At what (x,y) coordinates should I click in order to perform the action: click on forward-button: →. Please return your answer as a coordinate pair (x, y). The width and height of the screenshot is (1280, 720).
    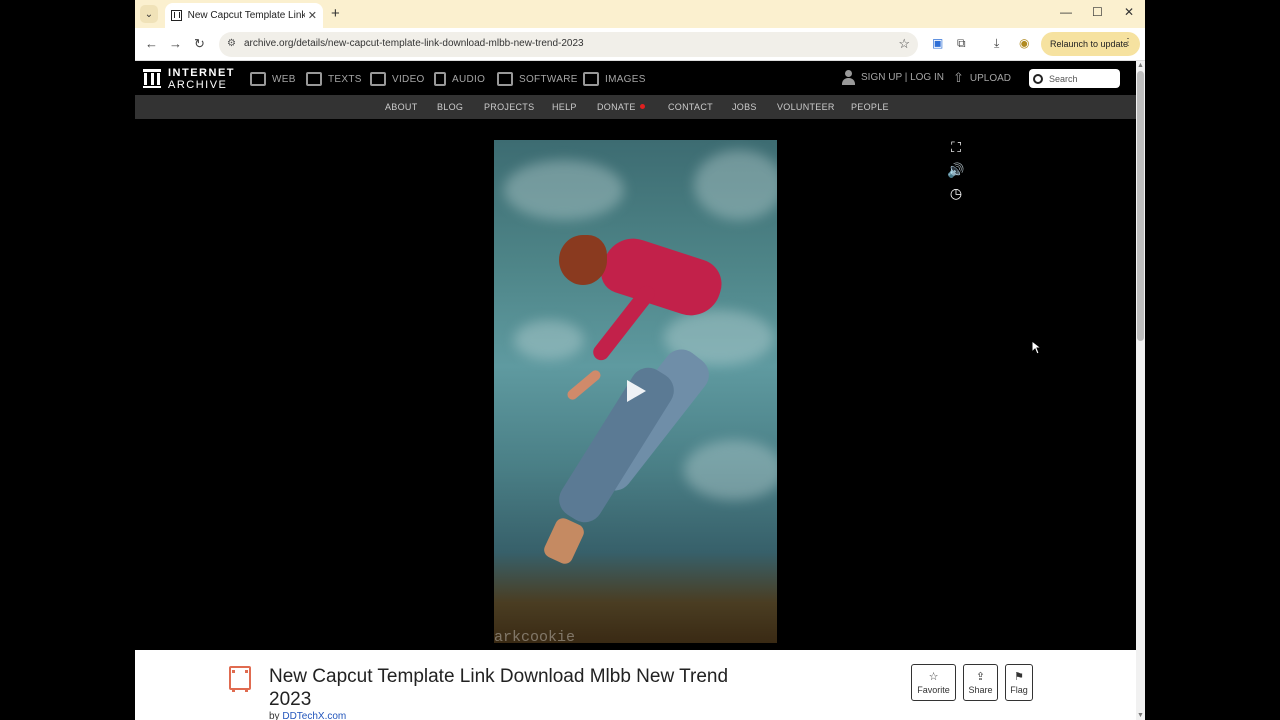
    Looking at the image, I should click on (175, 43).